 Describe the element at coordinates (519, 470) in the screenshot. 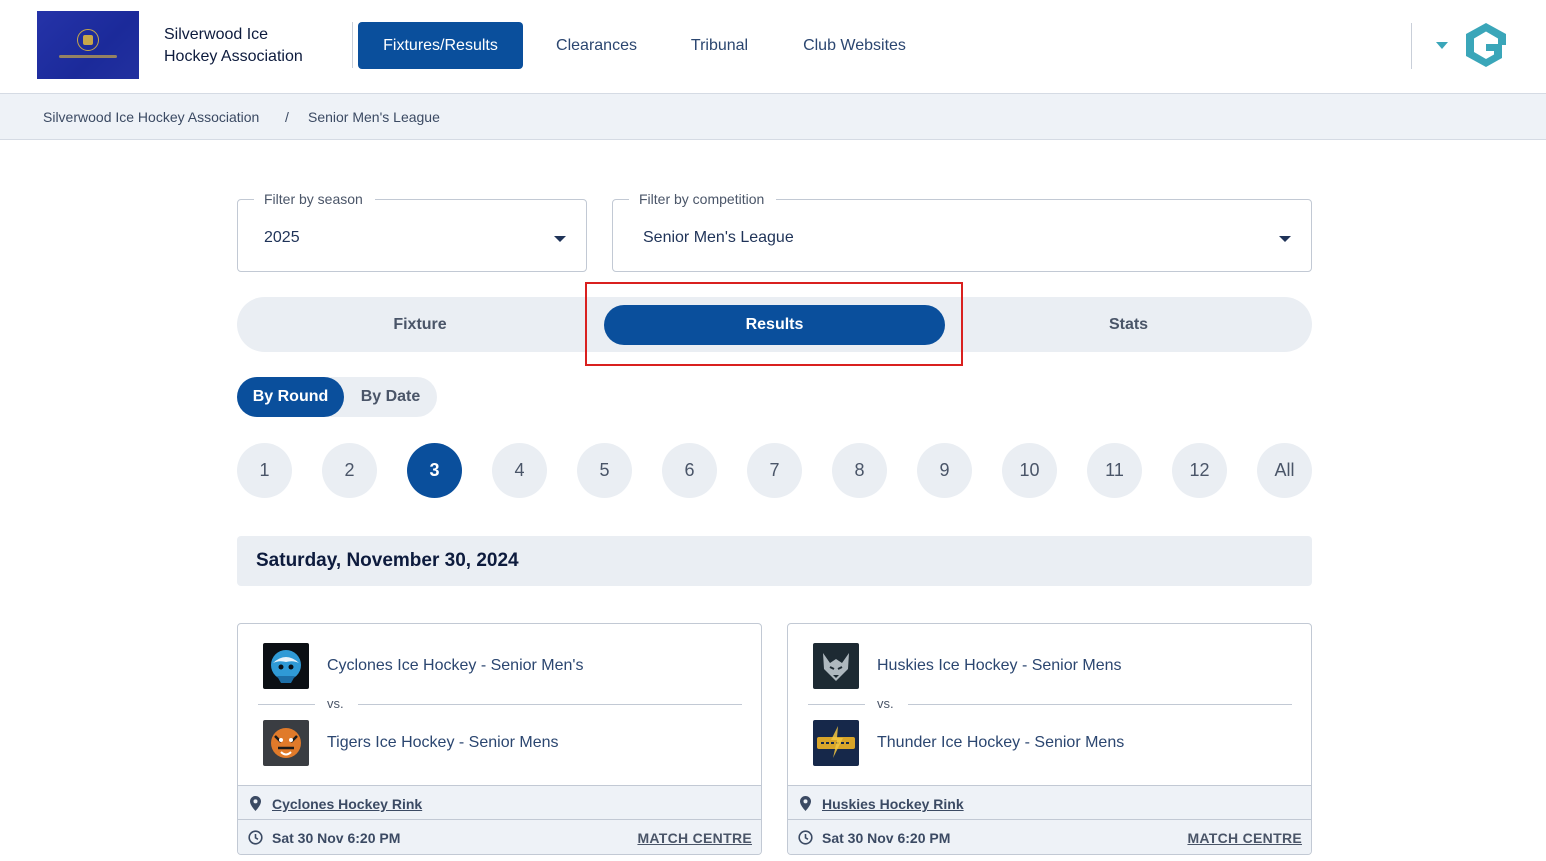

I see `round-button: 4` at that location.